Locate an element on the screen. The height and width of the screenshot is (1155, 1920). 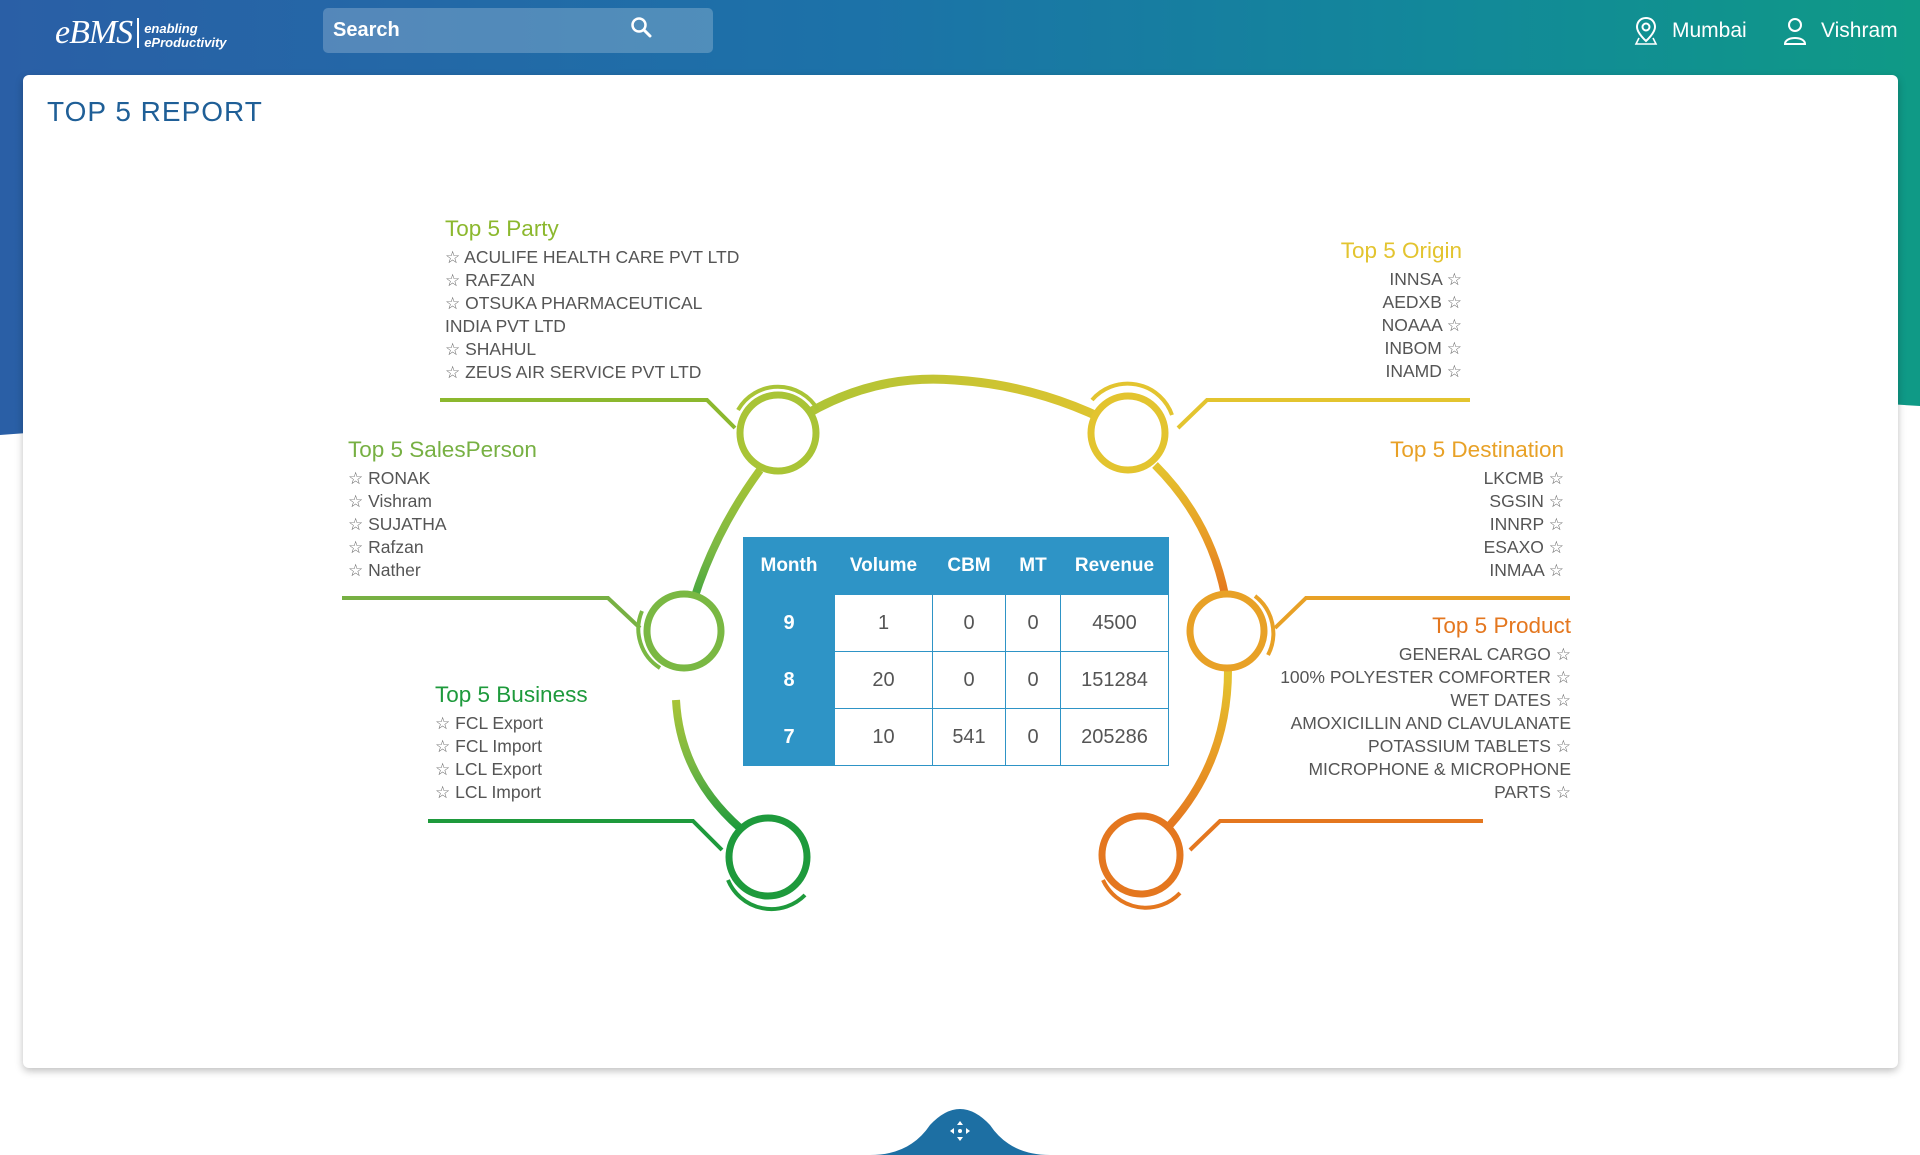
salesperson-title: Top 5 SalesPerson is located at coordinates (442, 449).